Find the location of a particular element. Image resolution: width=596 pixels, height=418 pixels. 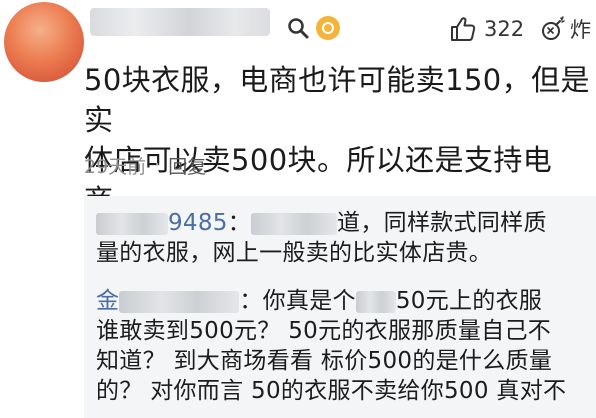

thumbs-up-icon is located at coordinates (463, 29).